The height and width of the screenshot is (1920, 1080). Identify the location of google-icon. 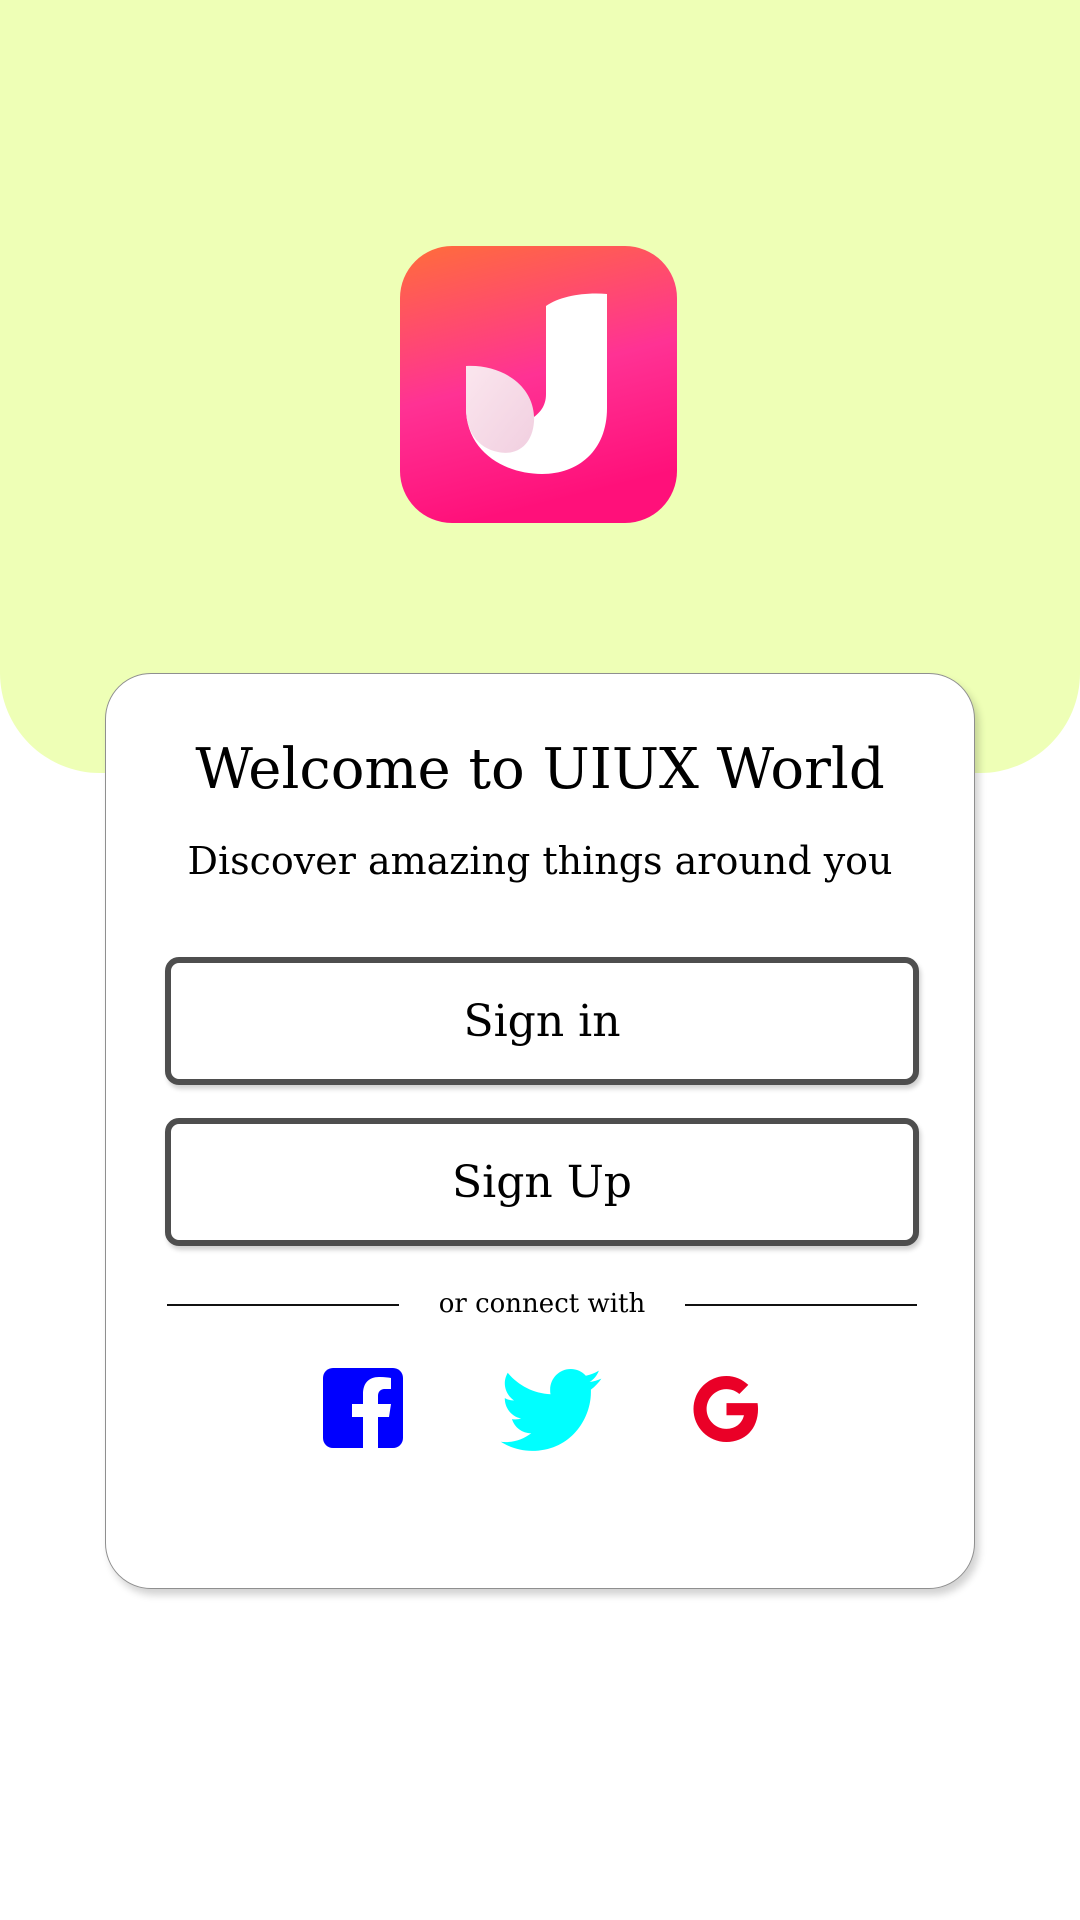
(726, 1409).